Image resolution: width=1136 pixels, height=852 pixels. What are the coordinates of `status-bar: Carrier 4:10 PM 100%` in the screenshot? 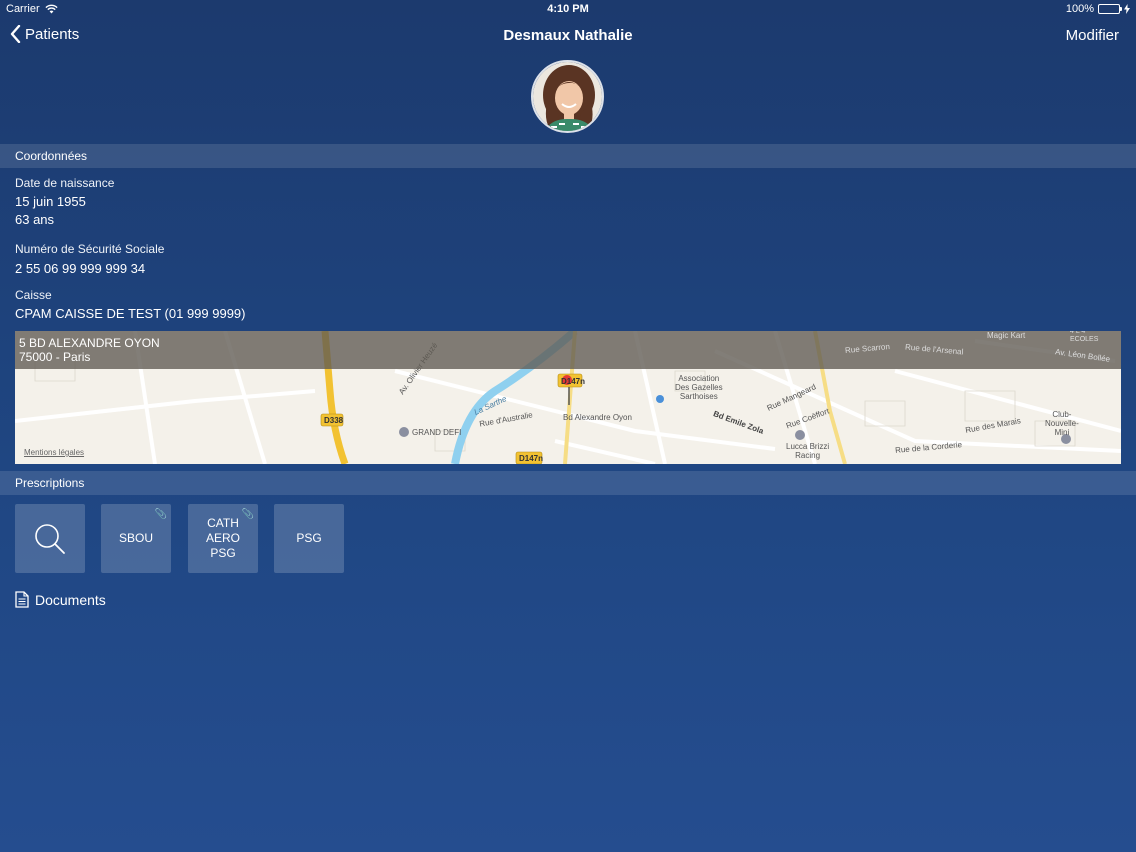 It's located at (568, 9).